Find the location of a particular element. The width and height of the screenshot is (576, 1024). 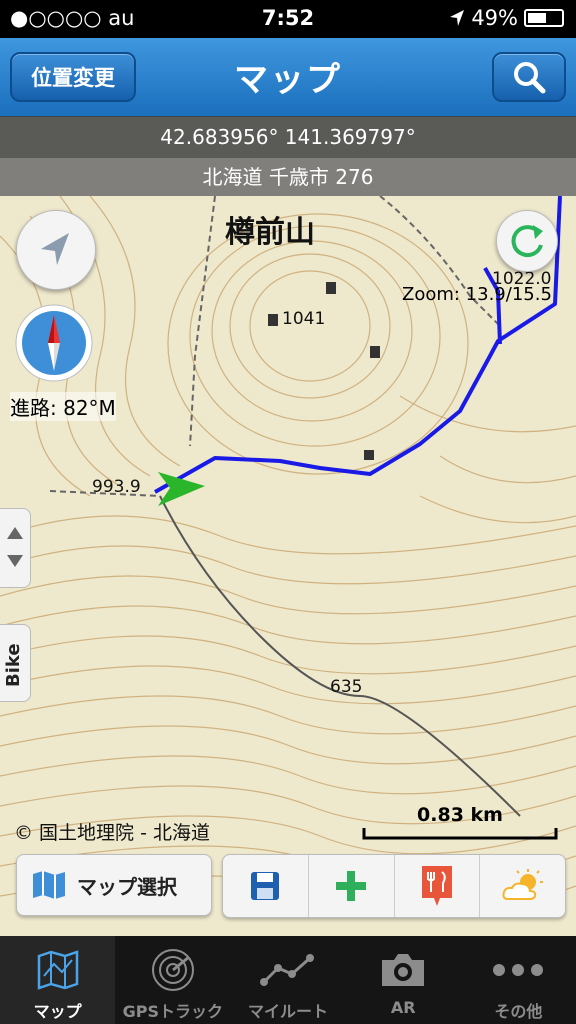

refresh-icon is located at coordinates (527, 241).